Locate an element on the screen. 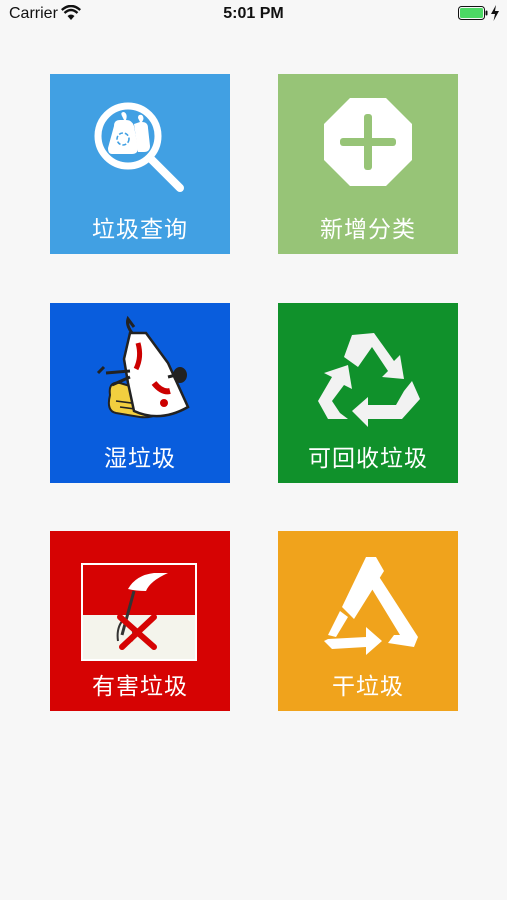  tile-label: 可回收垃圾 is located at coordinates (368, 459).